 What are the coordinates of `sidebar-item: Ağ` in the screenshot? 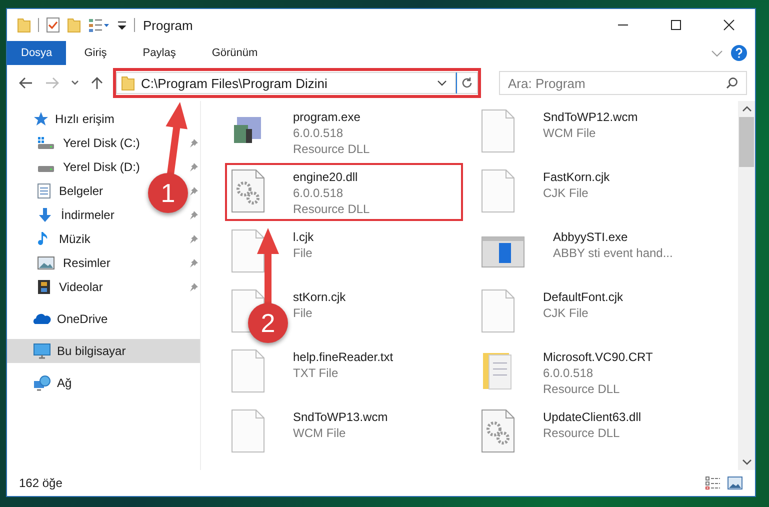 It's located at (103, 383).